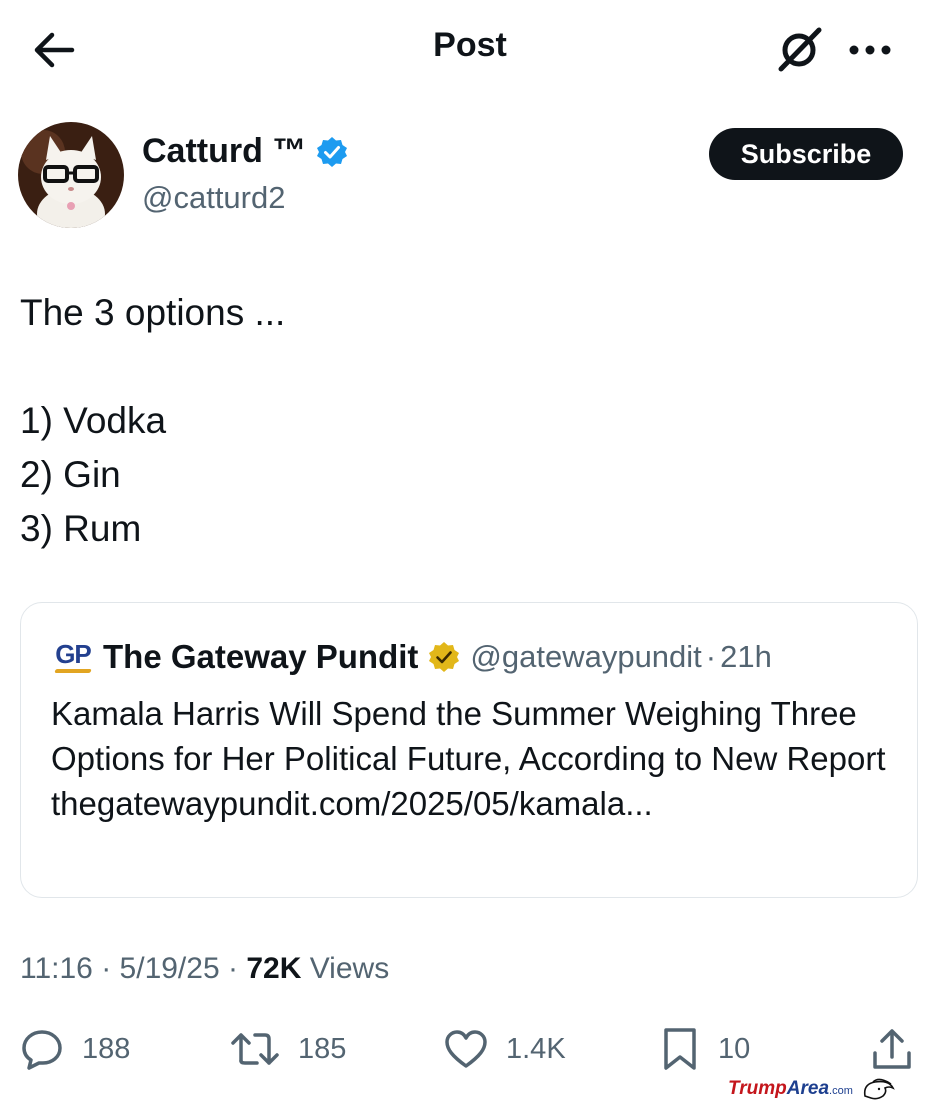 The height and width of the screenshot is (1101, 940). I want to click on top-bar: Post, so click(470, 48).